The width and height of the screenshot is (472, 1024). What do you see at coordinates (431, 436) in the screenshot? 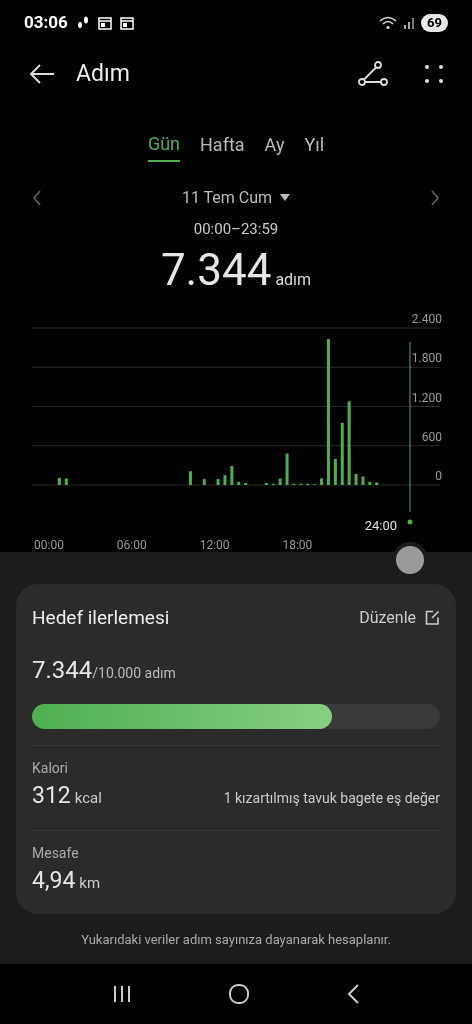
I see `y-tick-label: 600` at bounding box center [431, 436].